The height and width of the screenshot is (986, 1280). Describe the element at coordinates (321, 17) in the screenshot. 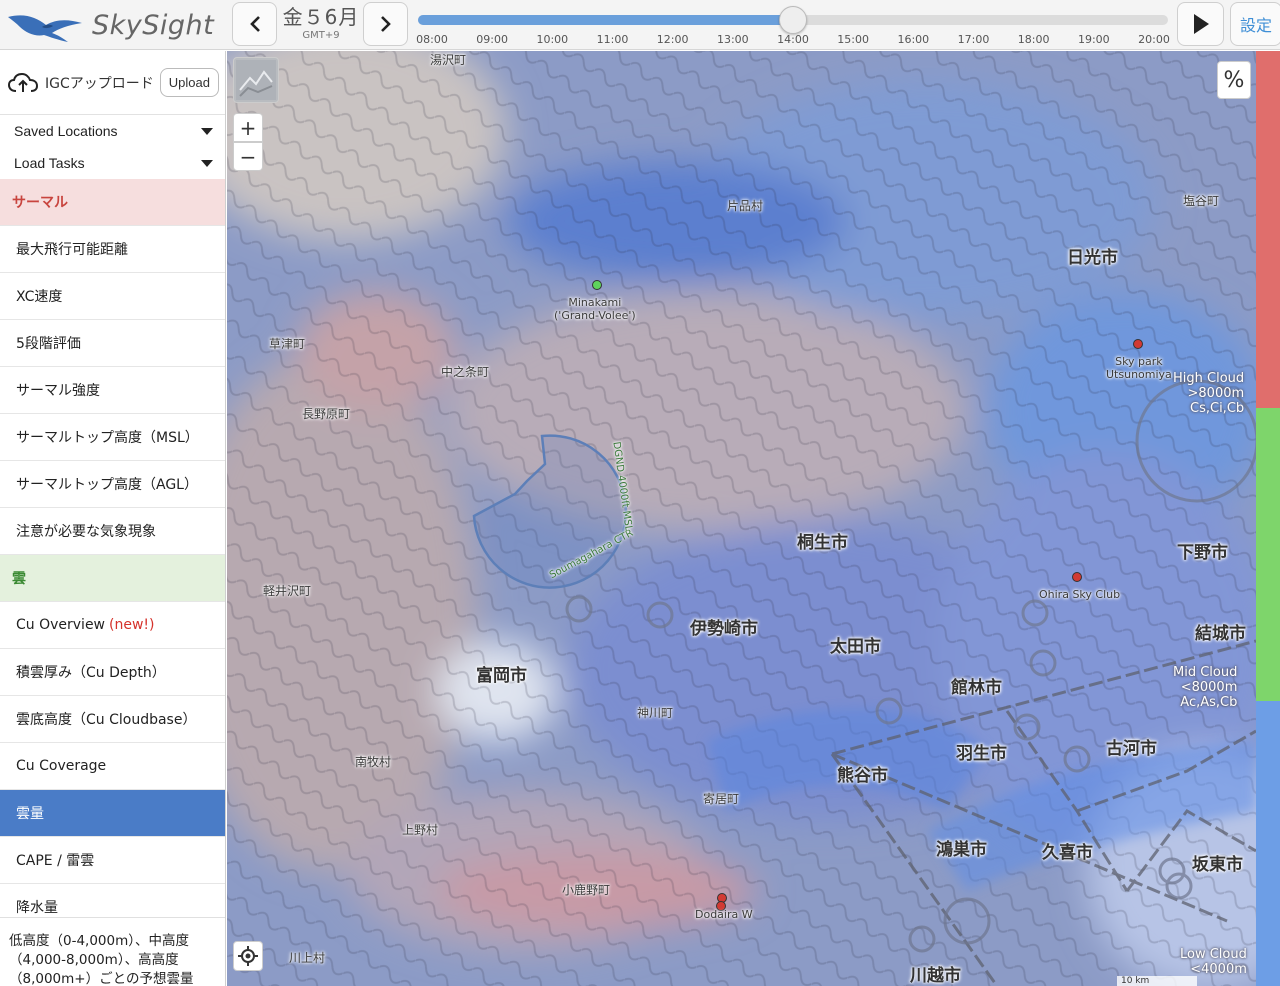

I see `date-label: 金５6月` at that location.